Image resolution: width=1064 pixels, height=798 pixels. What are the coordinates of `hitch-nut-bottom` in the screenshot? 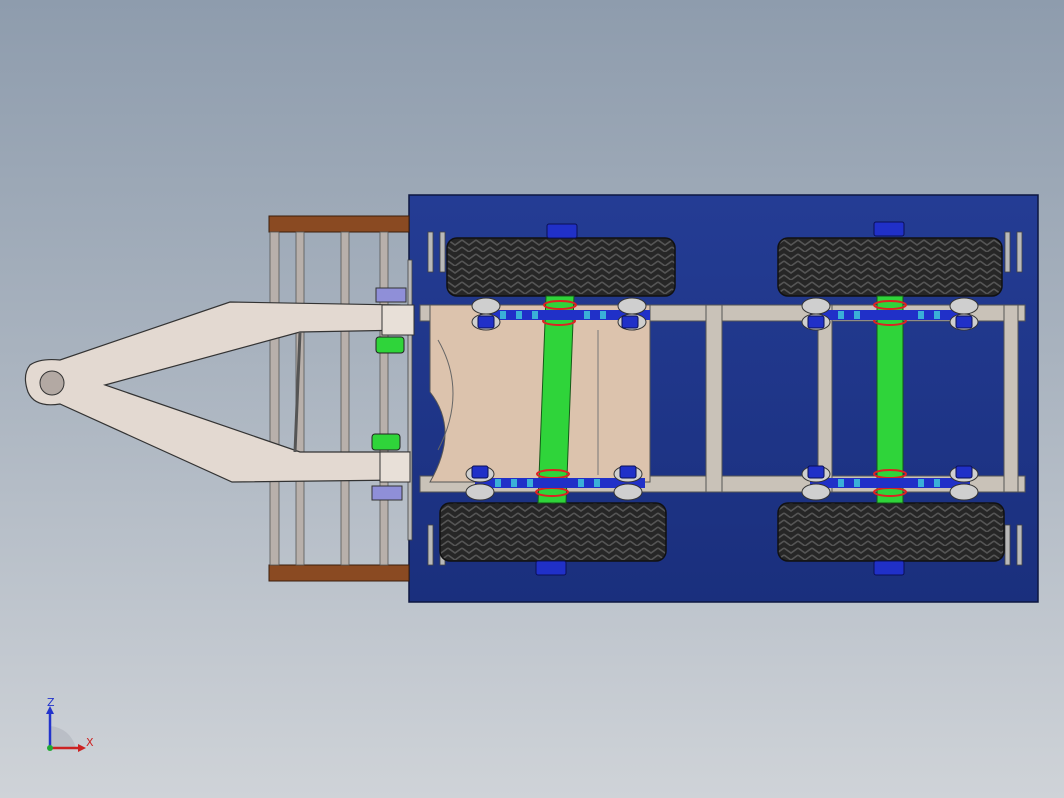 It's located at (386, 442).